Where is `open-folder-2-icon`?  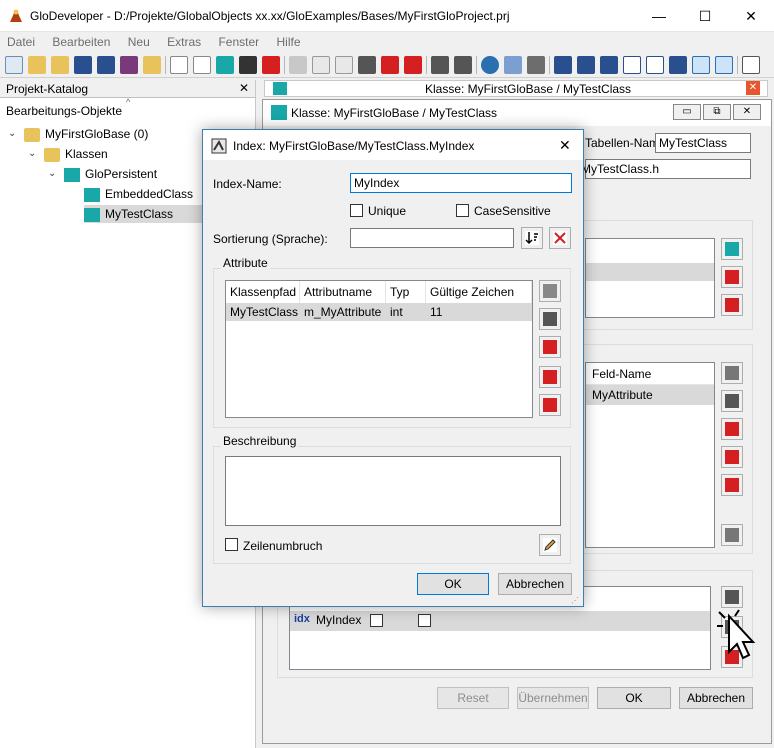 open-folder-2-icon is located at coordinates (60, 65).